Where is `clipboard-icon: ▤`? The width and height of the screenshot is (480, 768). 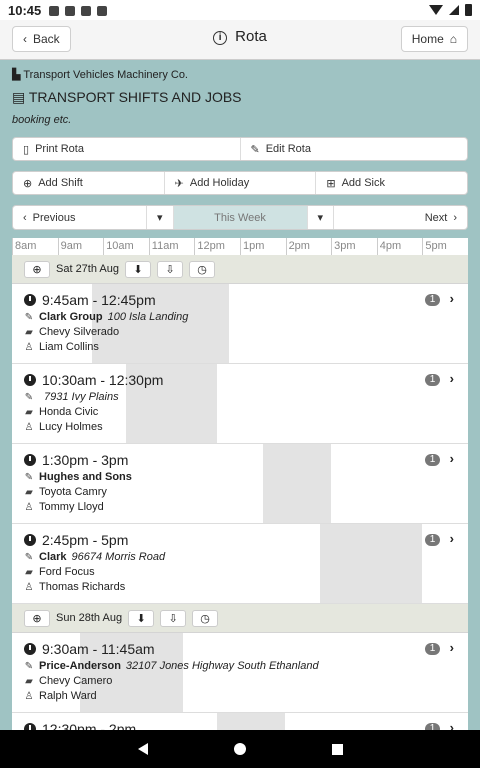
clipboard-icon: ▤ is located at coordinates (19, 97).